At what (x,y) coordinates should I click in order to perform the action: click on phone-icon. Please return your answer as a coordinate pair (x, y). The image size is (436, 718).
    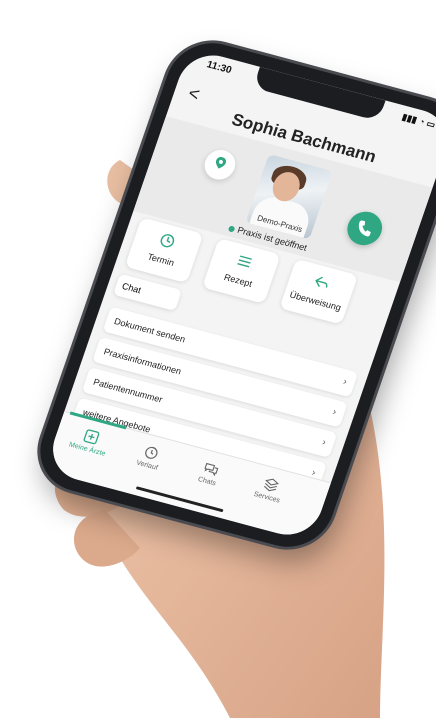
    Looking at the image, I should click on (364, 228).